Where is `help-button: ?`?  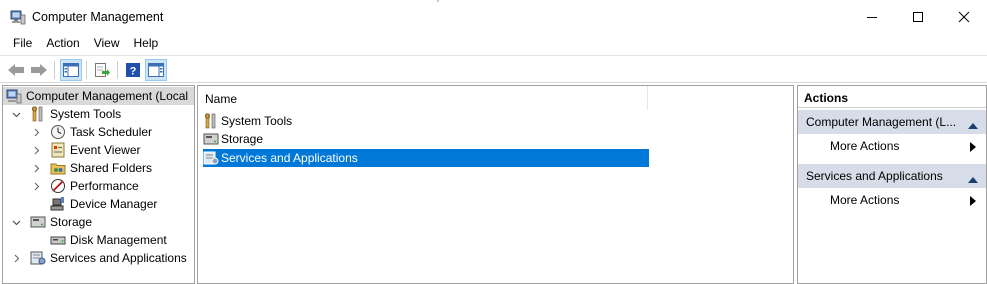 help-button: ? is located at coordinates (133, 70).